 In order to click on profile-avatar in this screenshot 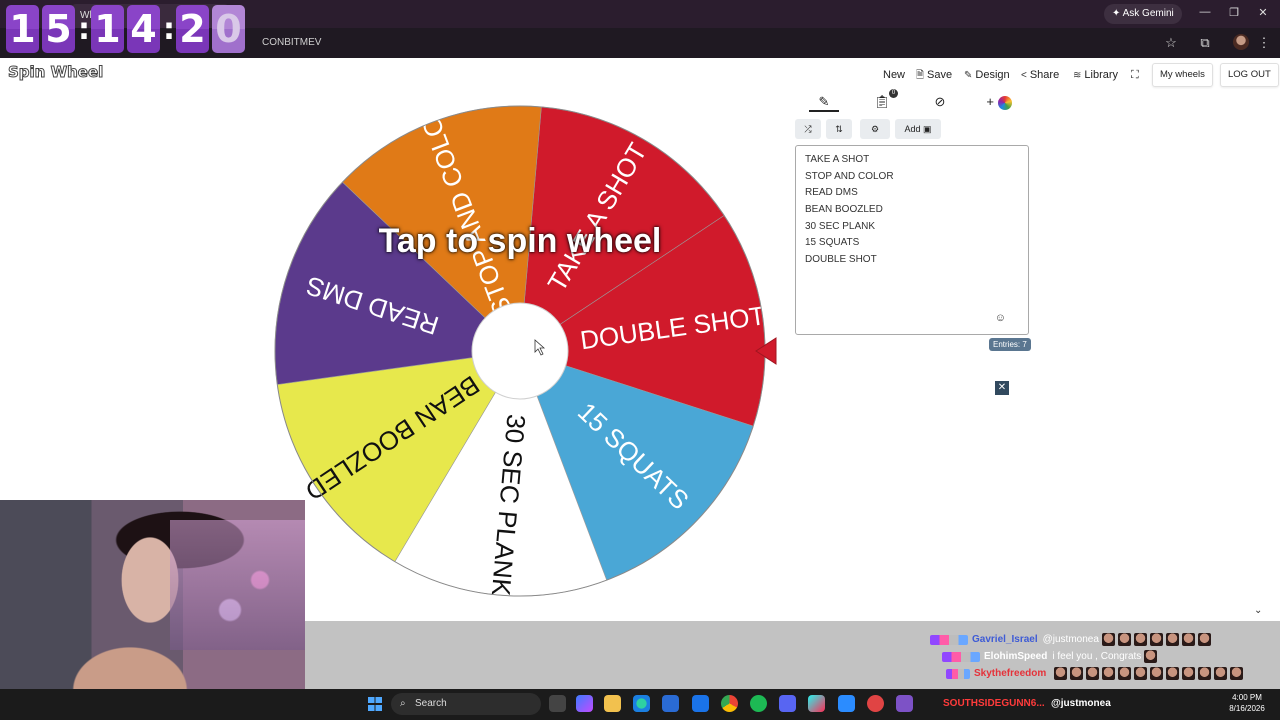, I will do `click(1241, 42)`.